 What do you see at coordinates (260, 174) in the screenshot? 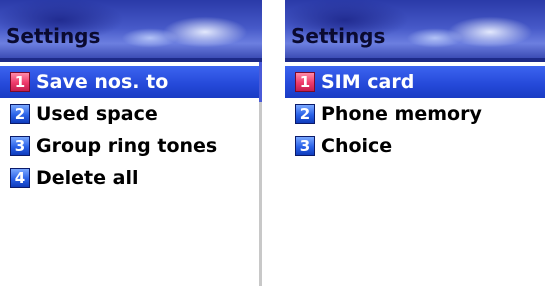
I see `scrollbar` at bounding box center [260, 174].